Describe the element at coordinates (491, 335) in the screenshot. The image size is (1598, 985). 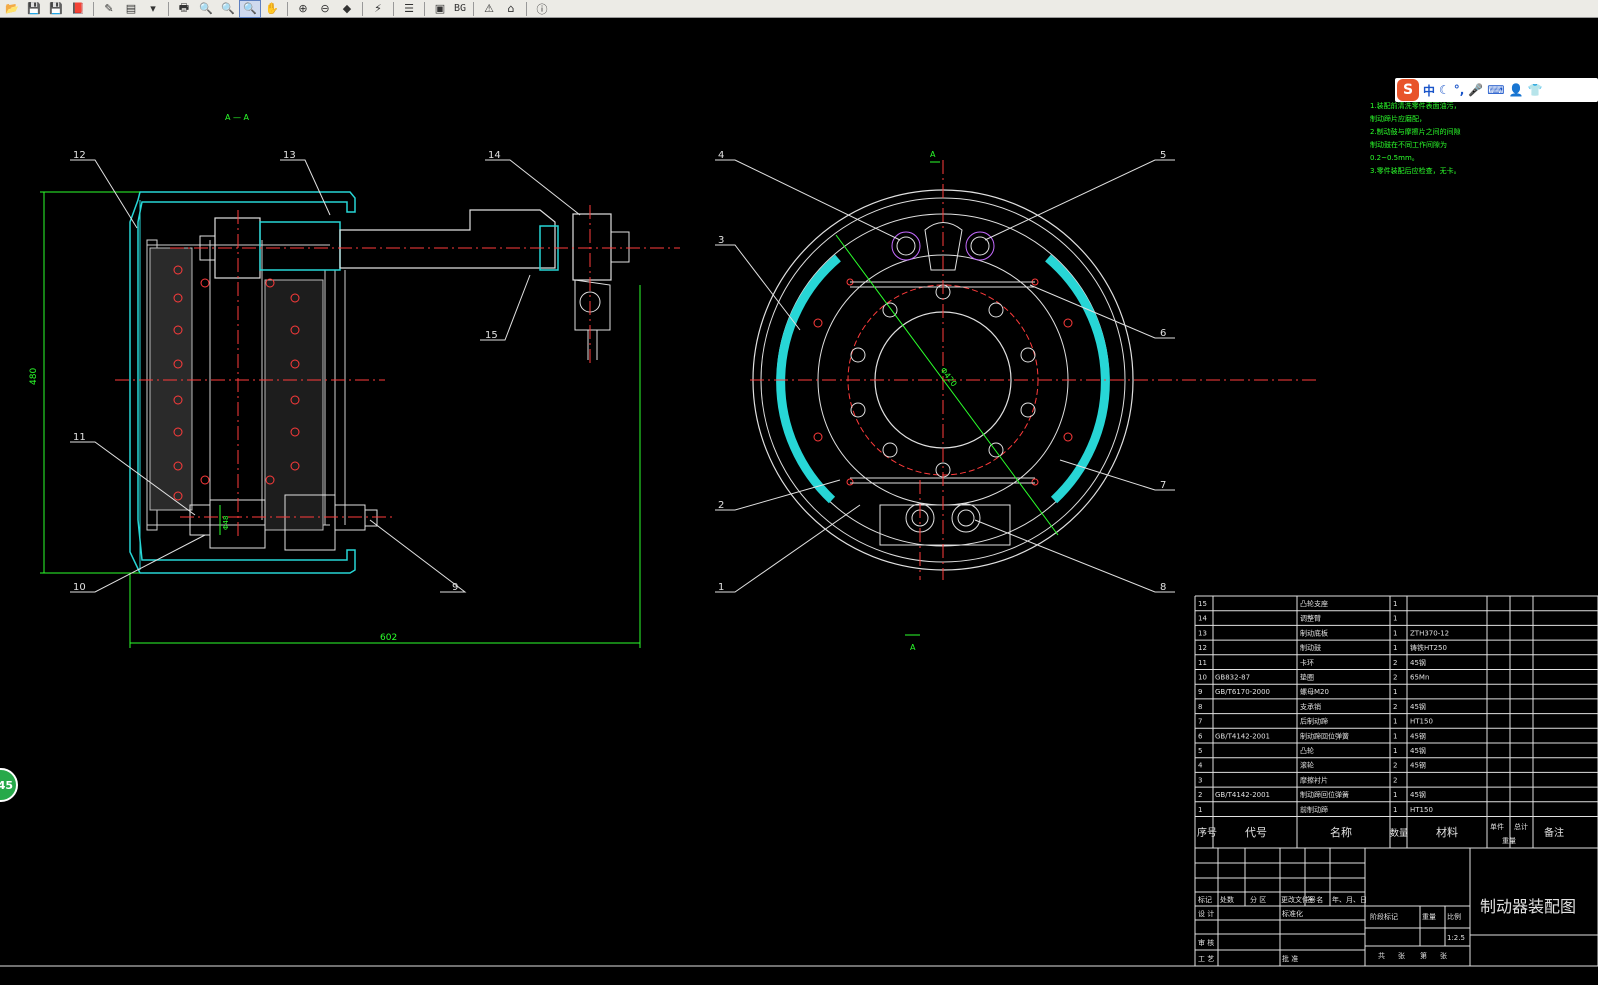
I see `balloon-15: 15` at that location.